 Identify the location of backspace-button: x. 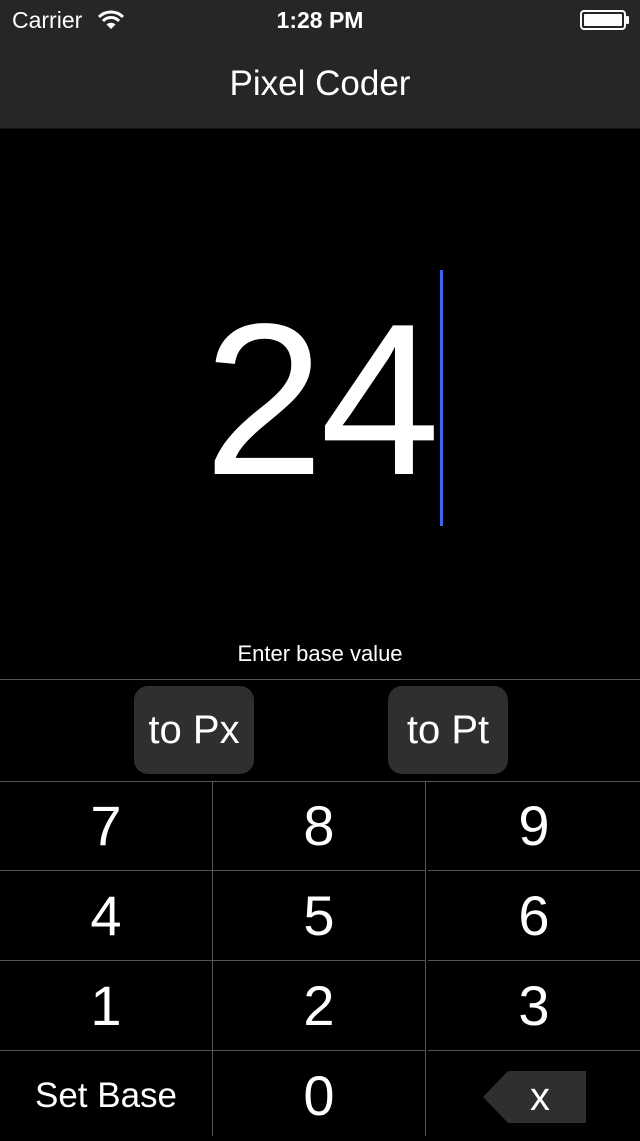
(534, 1093).